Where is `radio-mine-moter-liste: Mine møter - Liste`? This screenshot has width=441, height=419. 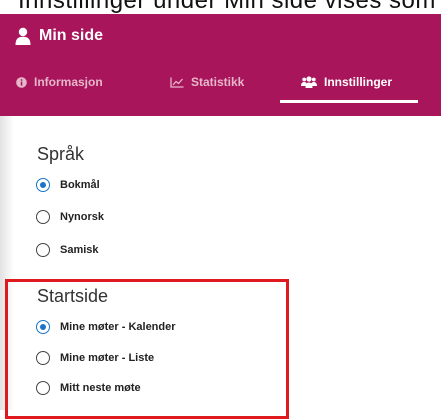
radio-mine-moter-liste: Mine møter - Liste is located at coordinates (95, 358).